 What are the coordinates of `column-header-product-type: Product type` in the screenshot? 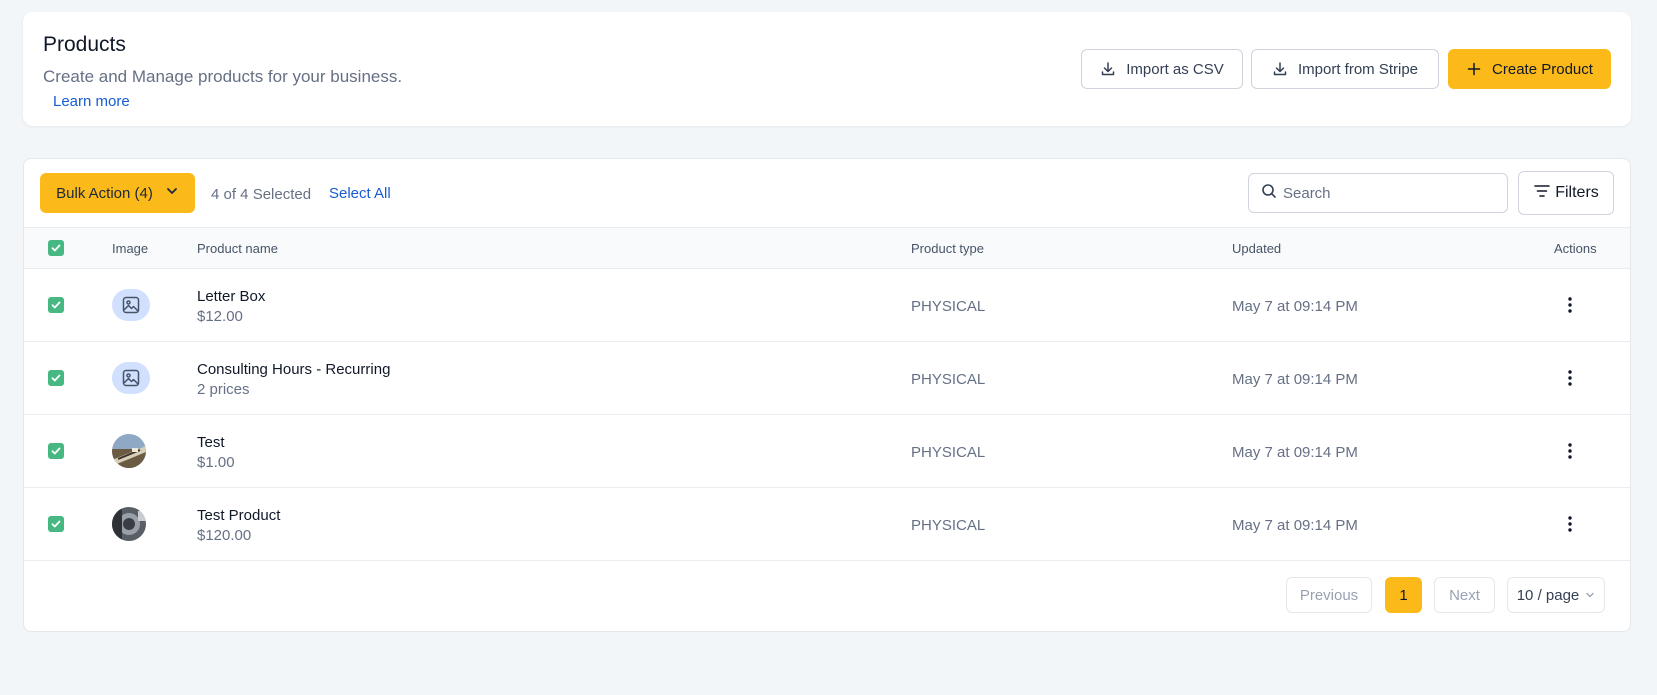 It's located at (947, 248).